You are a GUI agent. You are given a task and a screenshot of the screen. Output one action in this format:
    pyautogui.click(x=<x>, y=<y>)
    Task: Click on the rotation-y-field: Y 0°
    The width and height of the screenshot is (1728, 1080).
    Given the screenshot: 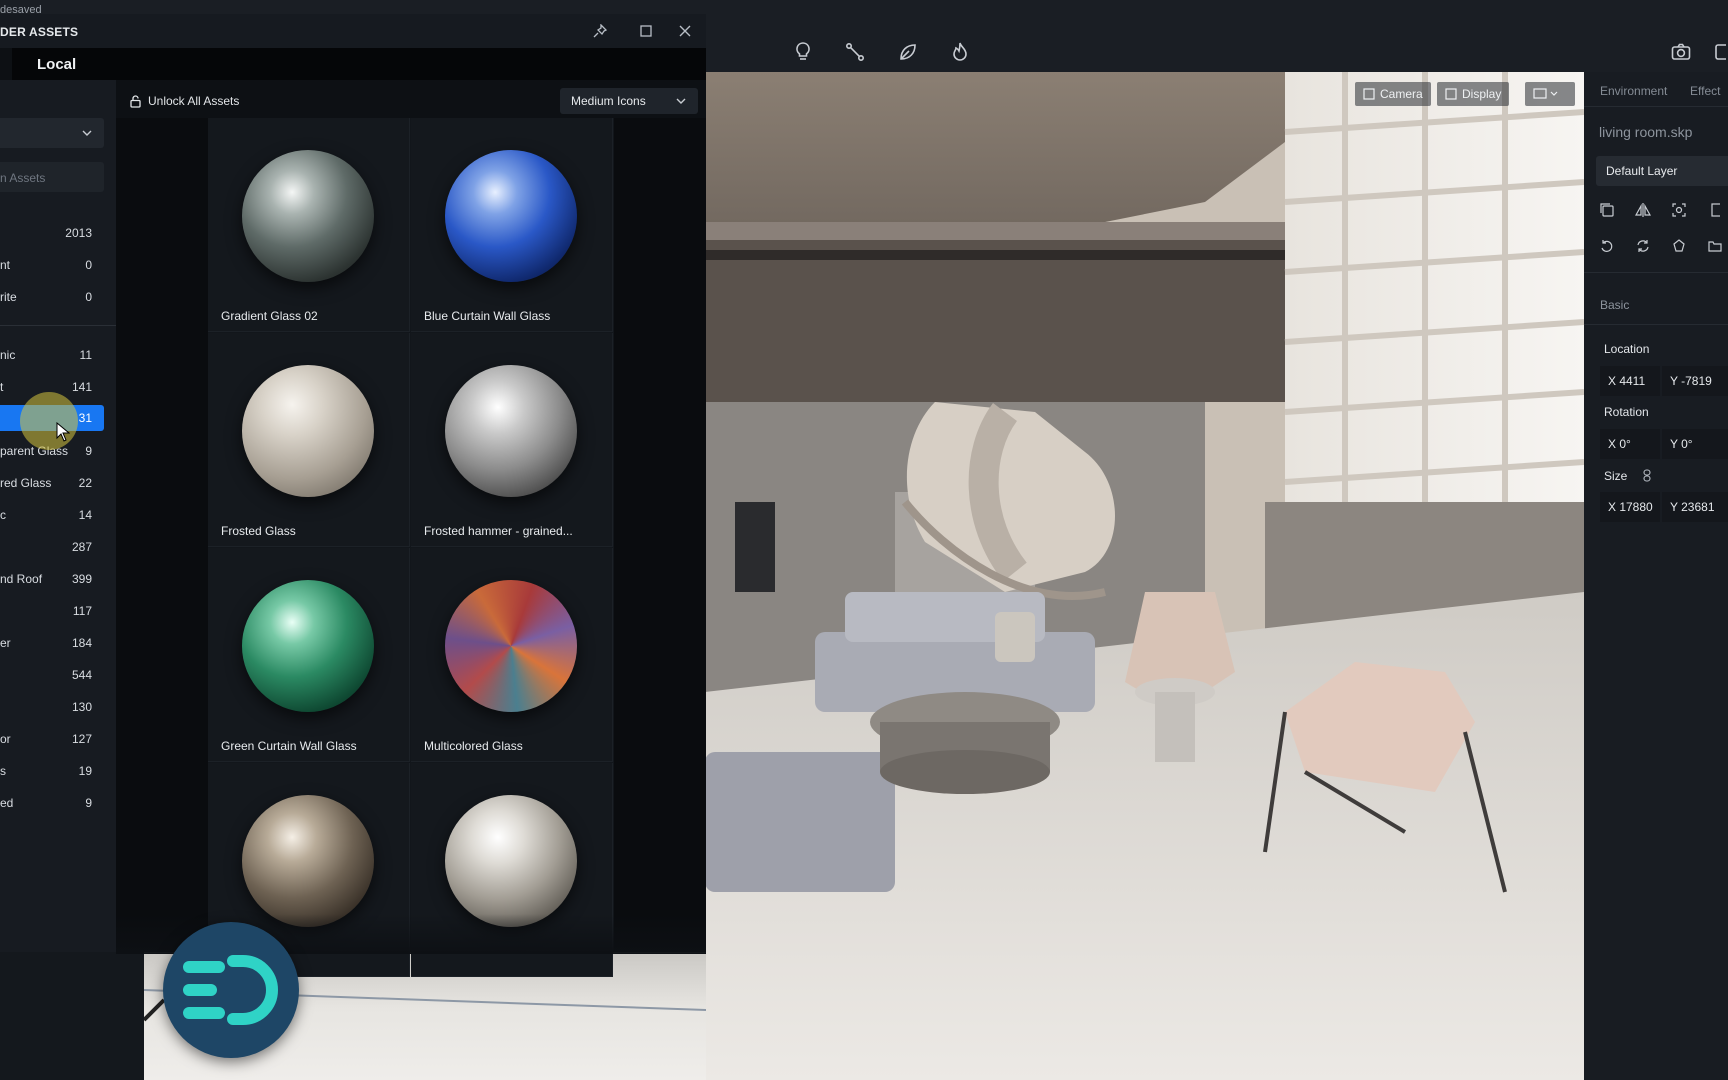 What is the action you would take?
    pyautogui.click(x=1695, y=444)
    